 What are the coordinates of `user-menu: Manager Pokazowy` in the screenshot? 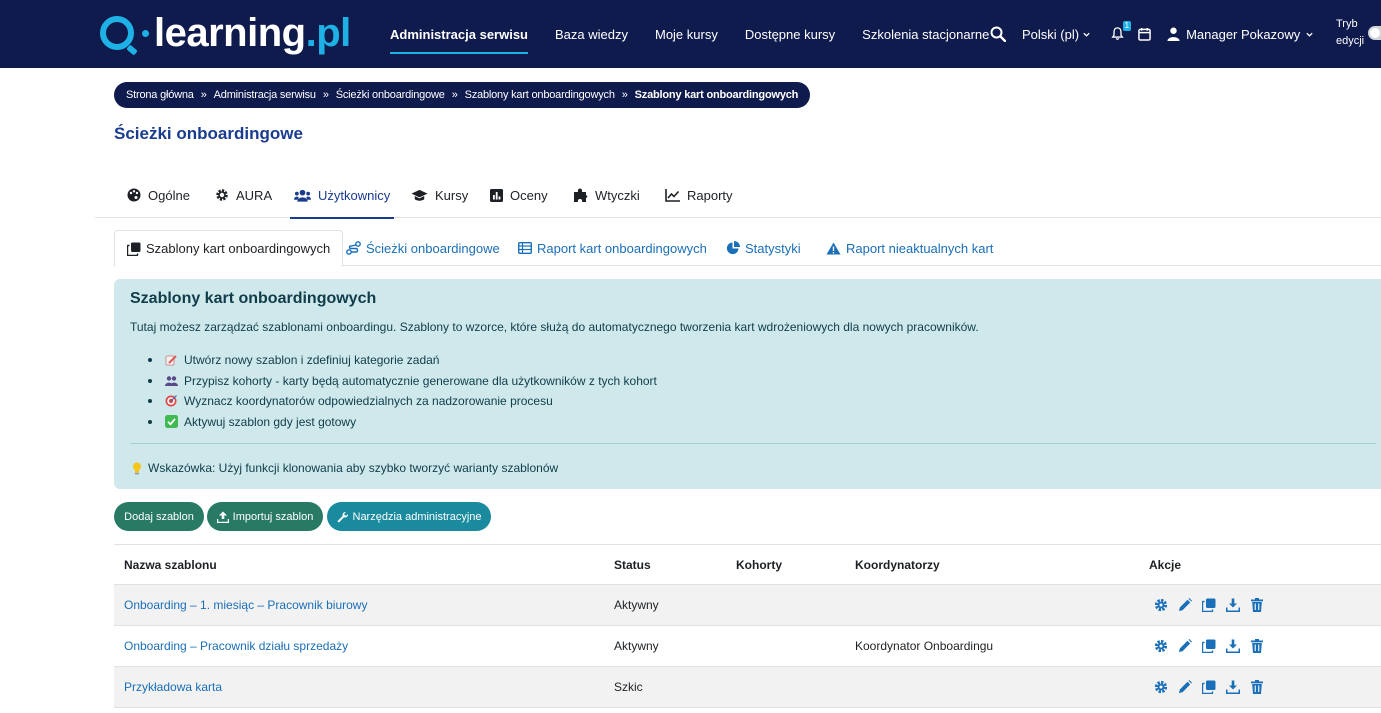 It's located at (1240, 34).